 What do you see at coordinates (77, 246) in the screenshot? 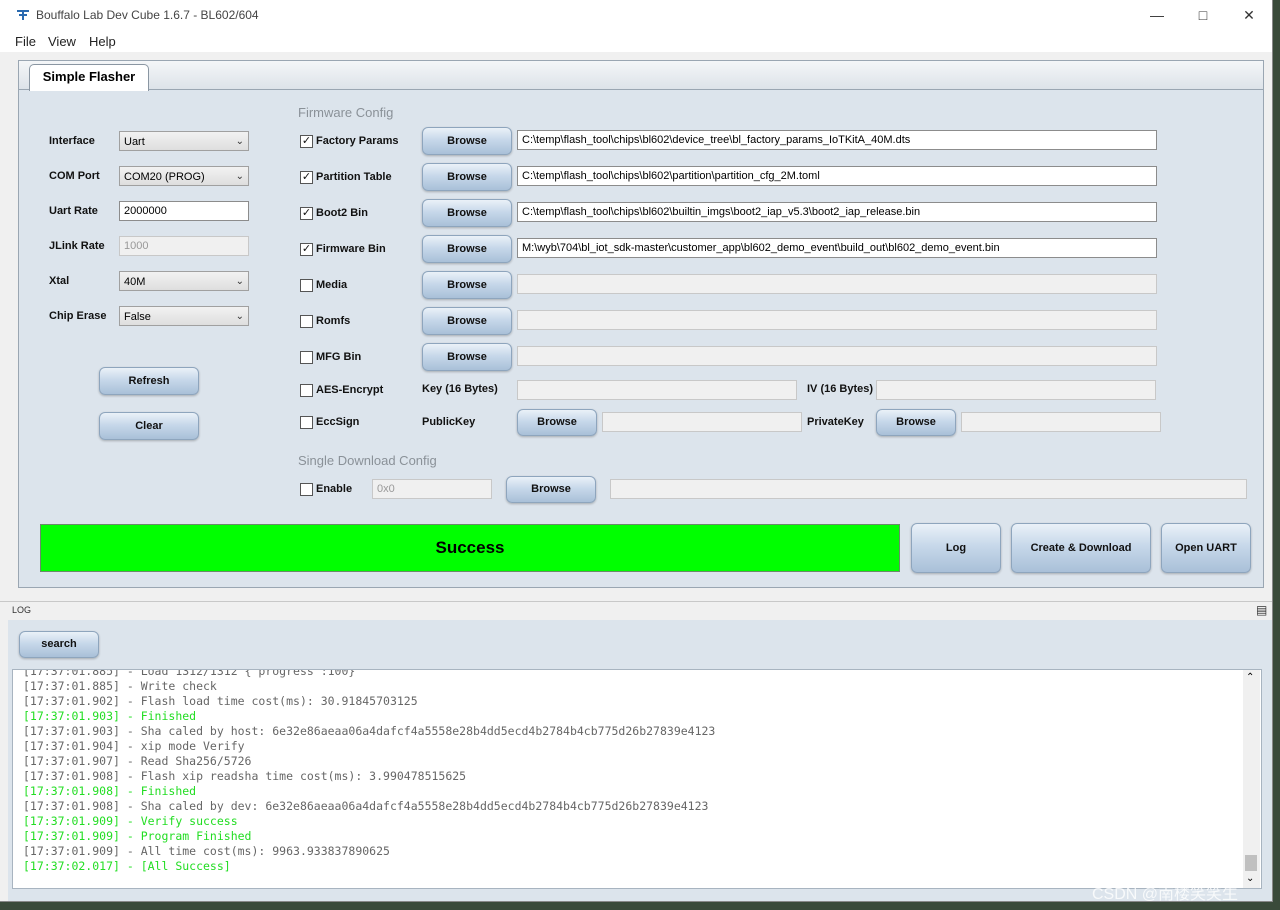
I see `jlink-rate-label: JLink Rate` at bounding box center [77, 246].